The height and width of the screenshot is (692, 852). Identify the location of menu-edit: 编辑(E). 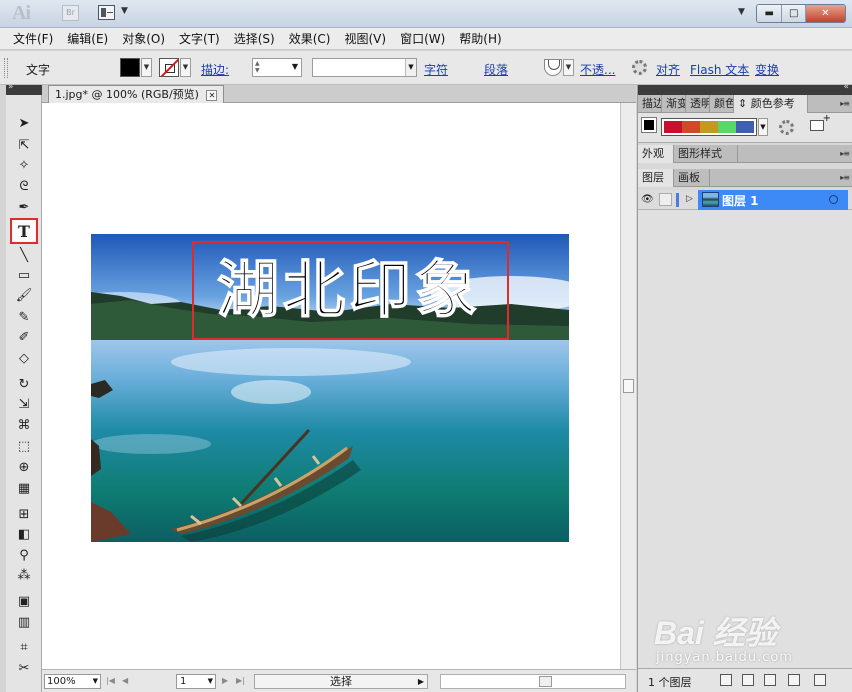
(87, 38).